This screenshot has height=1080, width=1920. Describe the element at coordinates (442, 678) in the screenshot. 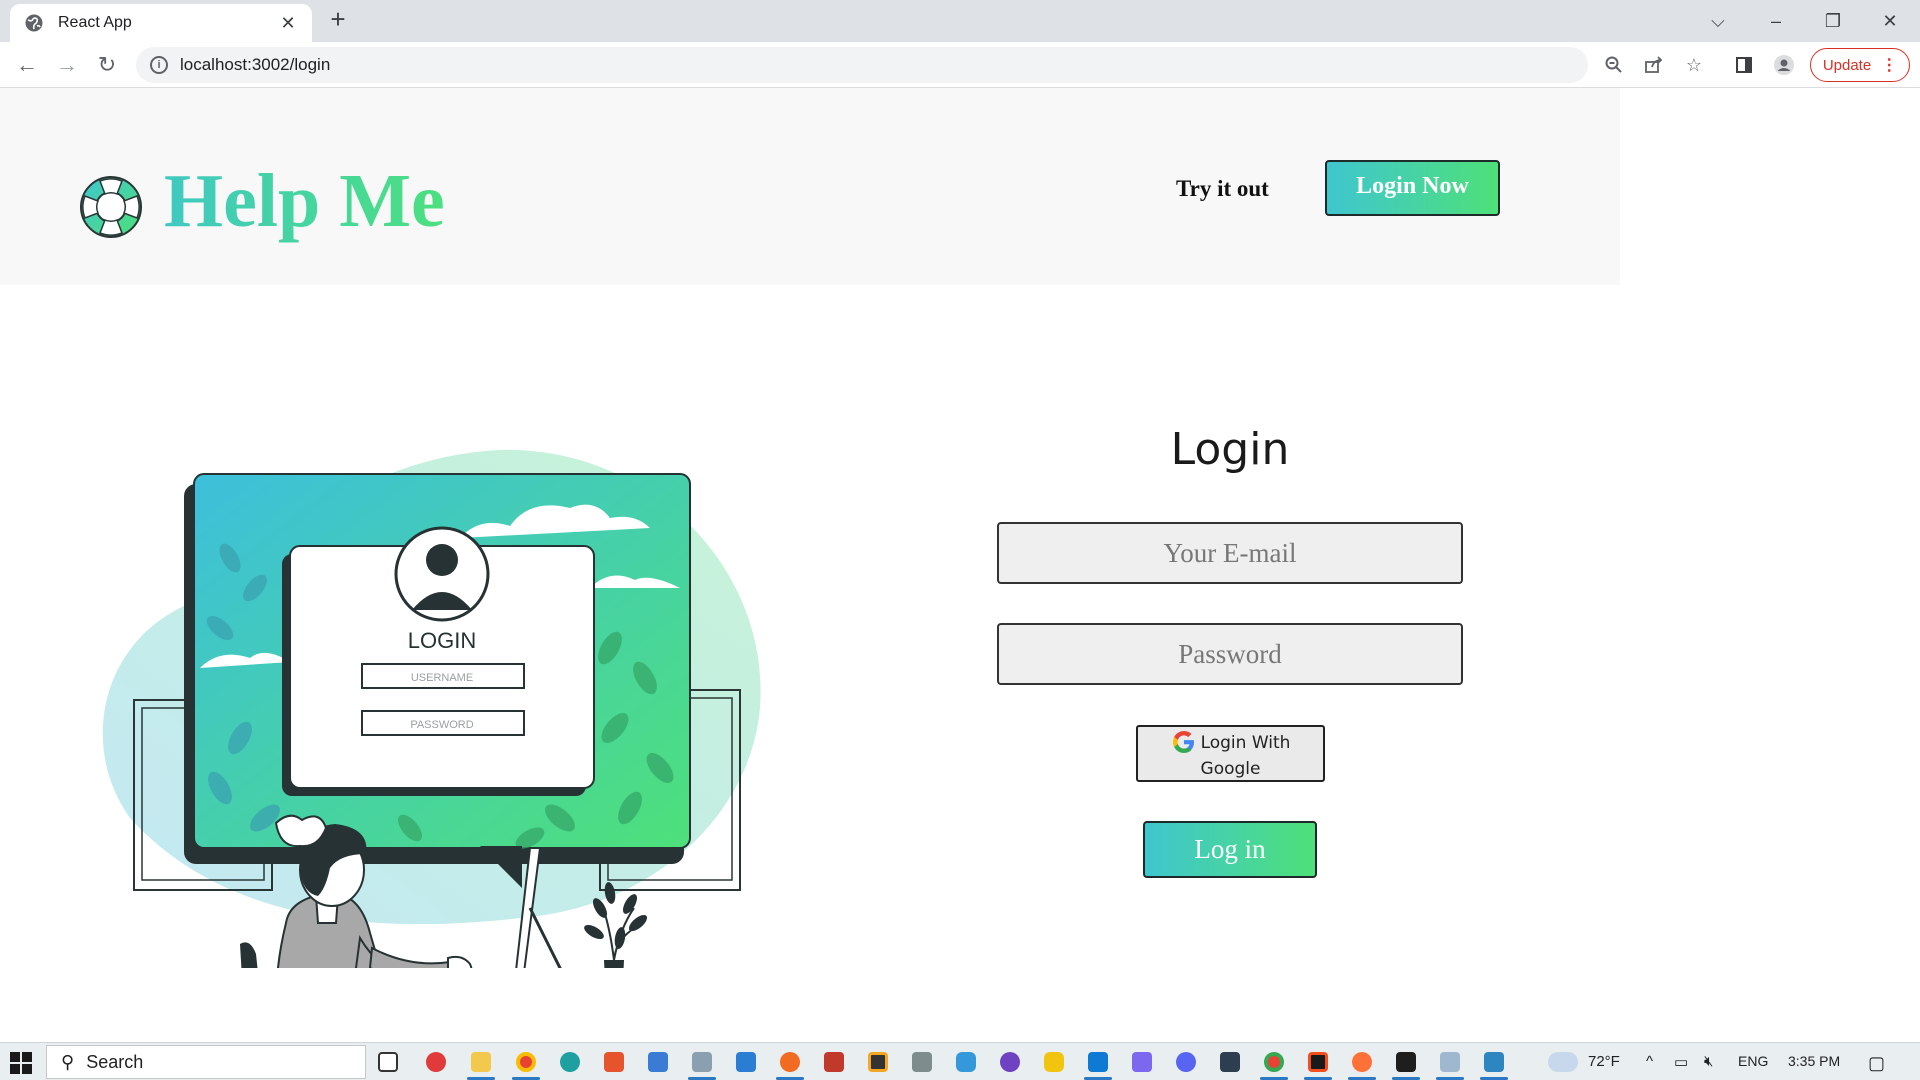

I see `illustration-username-field: USERNAME` at that location.